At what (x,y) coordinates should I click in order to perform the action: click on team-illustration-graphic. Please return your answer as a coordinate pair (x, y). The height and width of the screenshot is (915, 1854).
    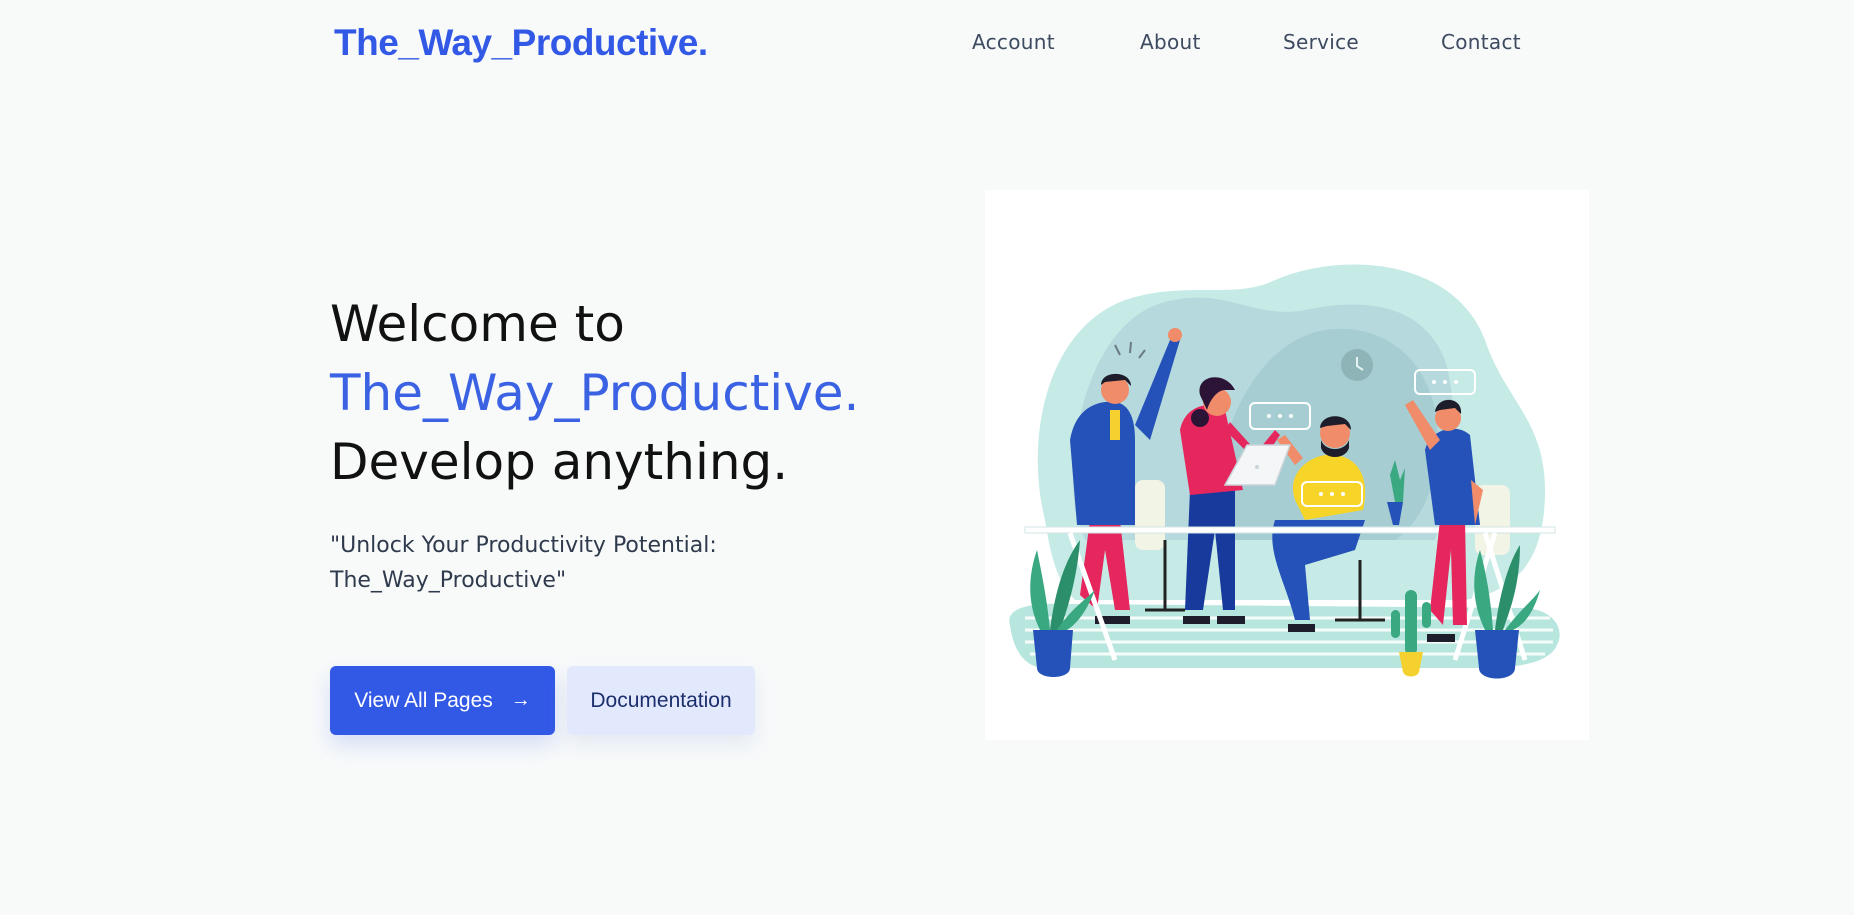
    Looking at the image, I should click on (1284, 471).